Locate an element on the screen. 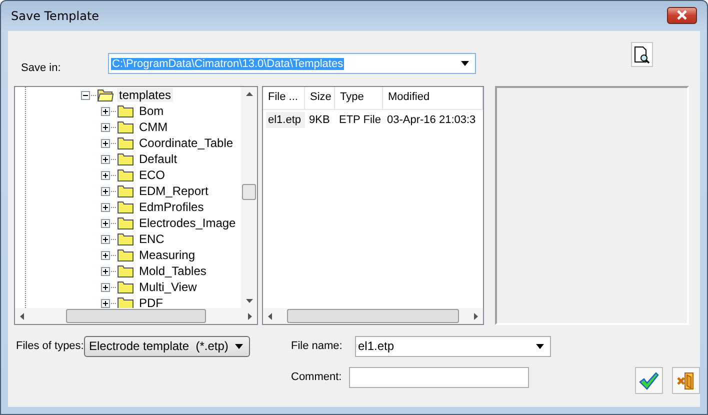 This screenshot has width=708, height=415. table-cell-text: 03-Apr-16 21:03:3 is located at coordinates (431, 120).